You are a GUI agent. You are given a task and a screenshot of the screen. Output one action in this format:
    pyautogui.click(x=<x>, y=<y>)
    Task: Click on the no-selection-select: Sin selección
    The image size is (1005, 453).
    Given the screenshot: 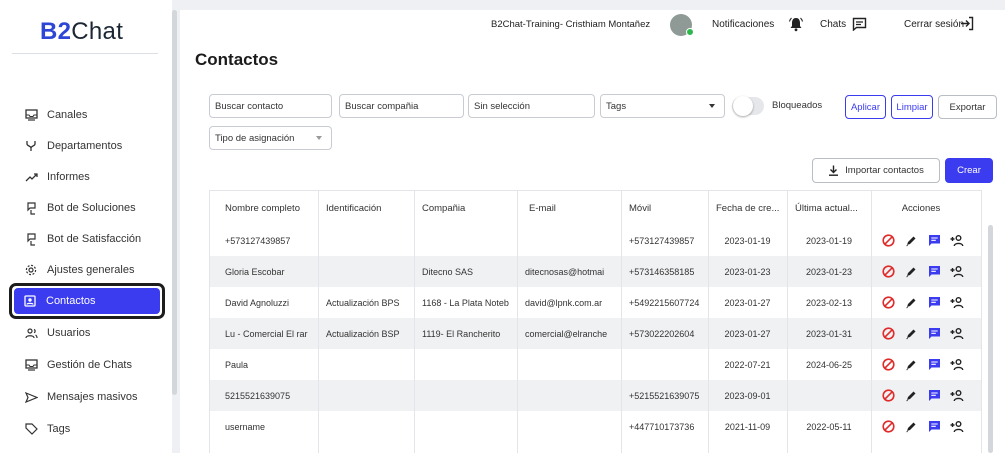 What is the action you would take?
    pyautogui.click(x=531, y=106)
    